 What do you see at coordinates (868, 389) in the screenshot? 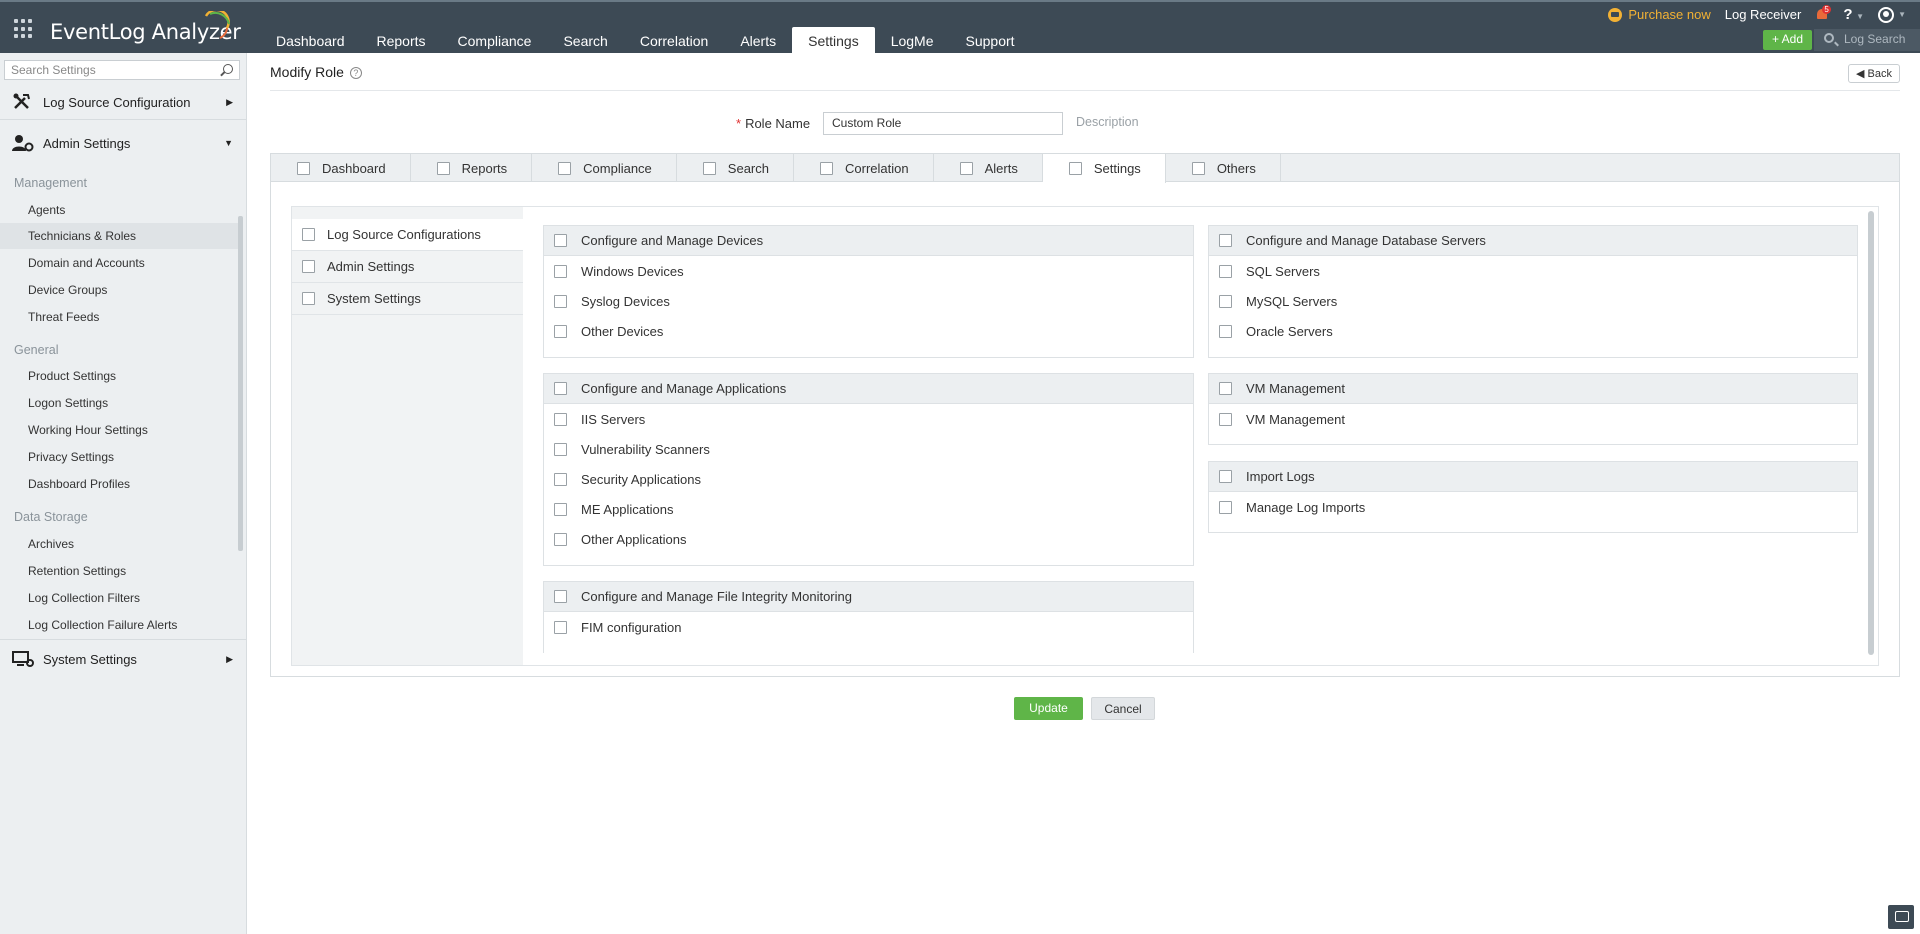
I see `group-header: Configure and Manage Applications` at bounding box center [868, 389].